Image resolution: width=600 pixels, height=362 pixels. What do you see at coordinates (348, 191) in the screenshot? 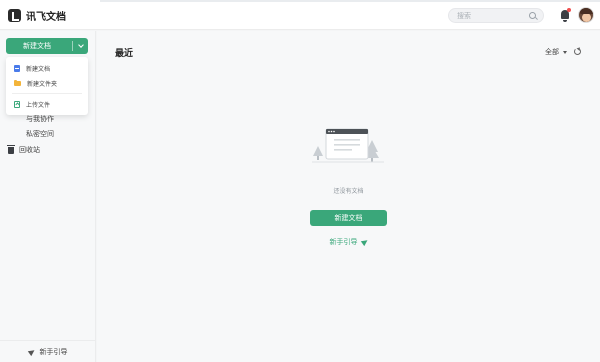
I see `empty-state-text: 还没有文档` at bounding box center [348, 191].